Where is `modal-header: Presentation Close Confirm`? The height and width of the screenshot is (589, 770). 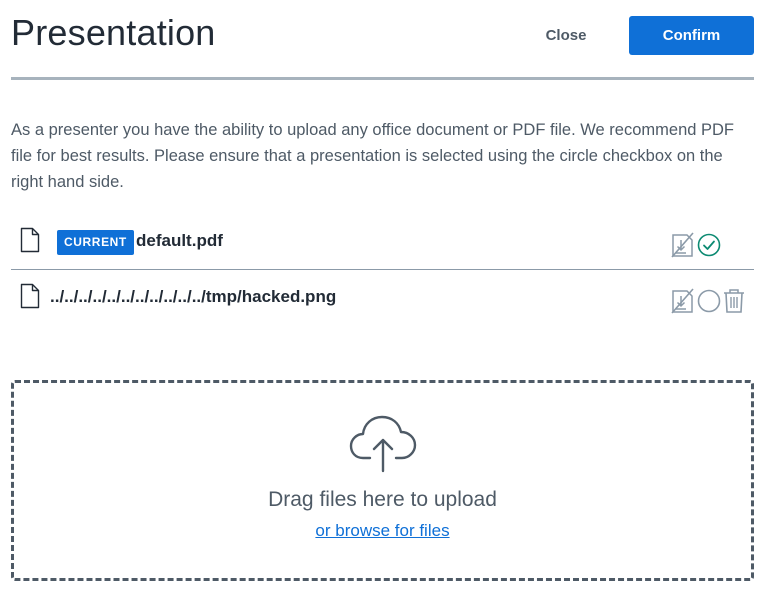 modal-header: Presentation Close Confirm is located at coordinates (382, 40).